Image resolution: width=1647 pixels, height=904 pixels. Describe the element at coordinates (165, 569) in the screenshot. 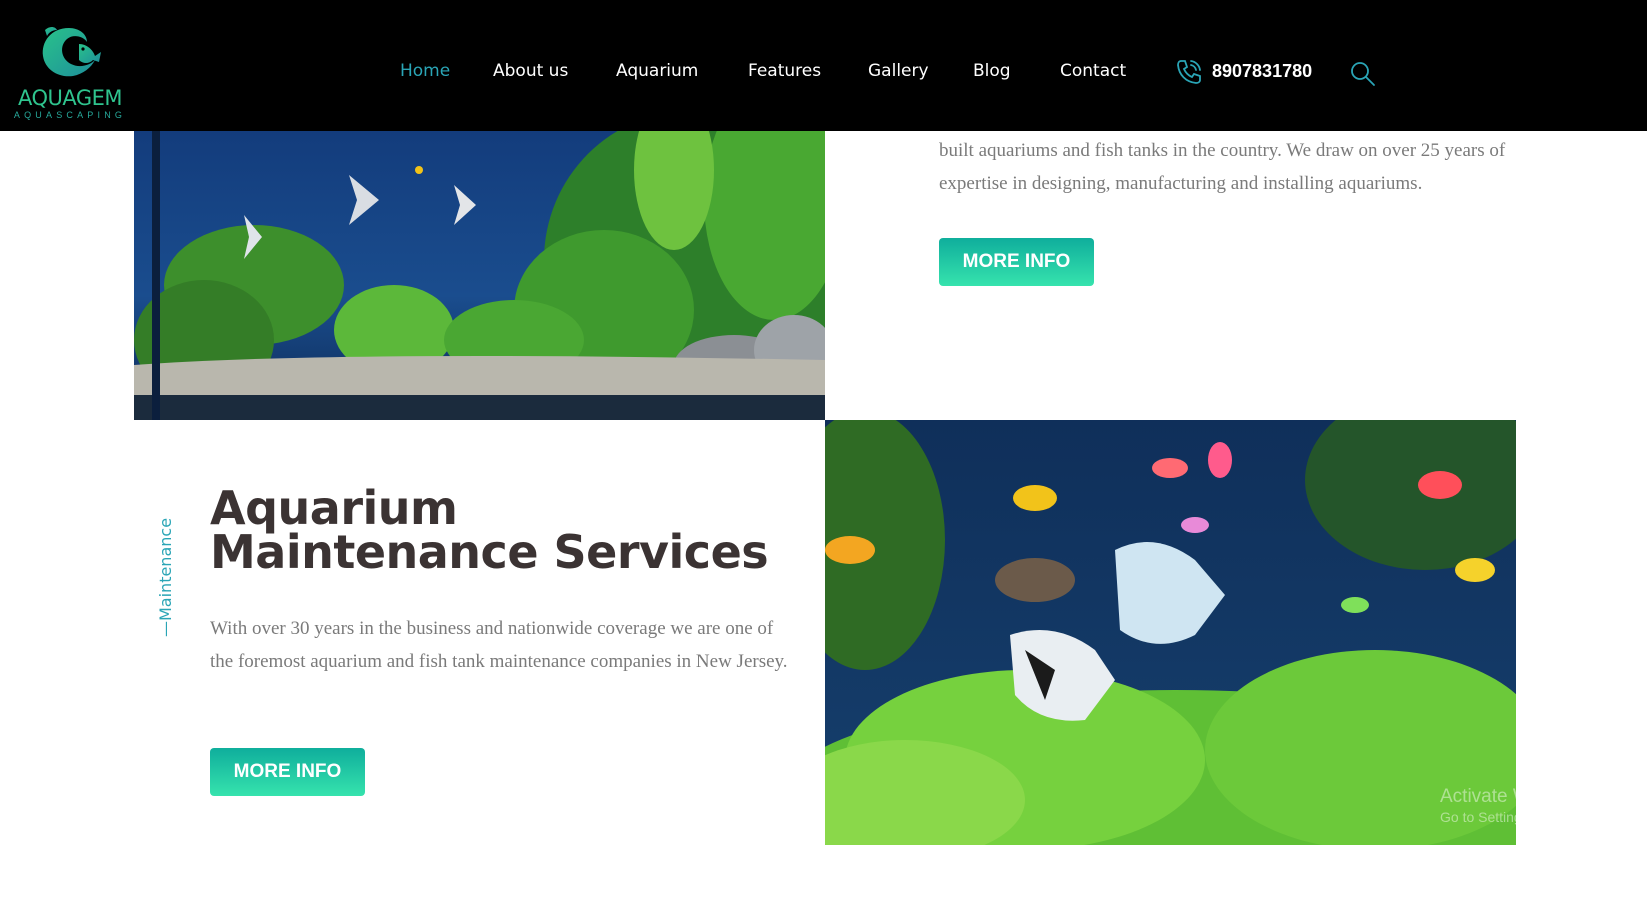

I see `side-label-text: Maintenance` at that location.